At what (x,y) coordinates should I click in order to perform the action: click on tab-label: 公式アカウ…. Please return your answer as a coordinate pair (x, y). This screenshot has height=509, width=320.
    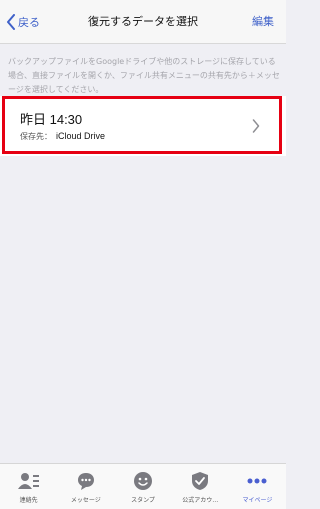
    Looking at the image, I should click on (200, 500).